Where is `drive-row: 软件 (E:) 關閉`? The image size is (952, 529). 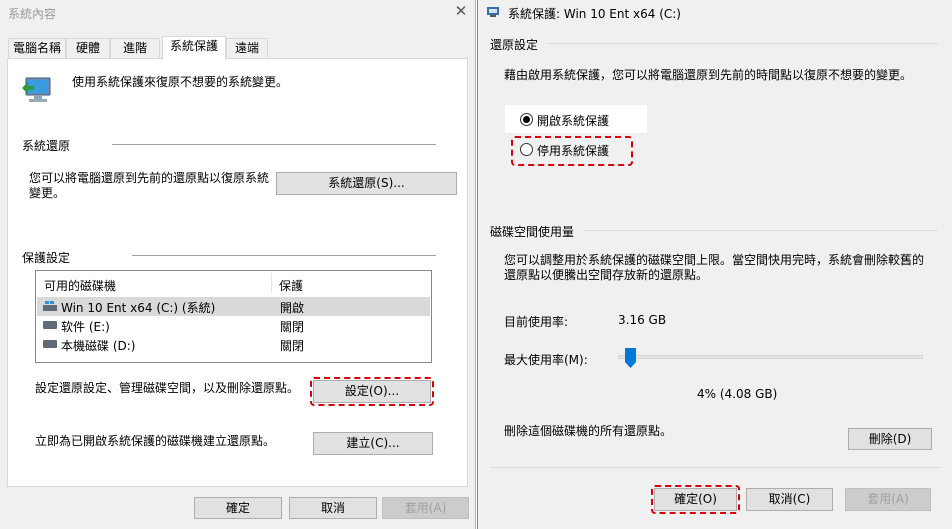 drive-row: 软件 (E:) 關閉 is located at coordinates (233, 325).